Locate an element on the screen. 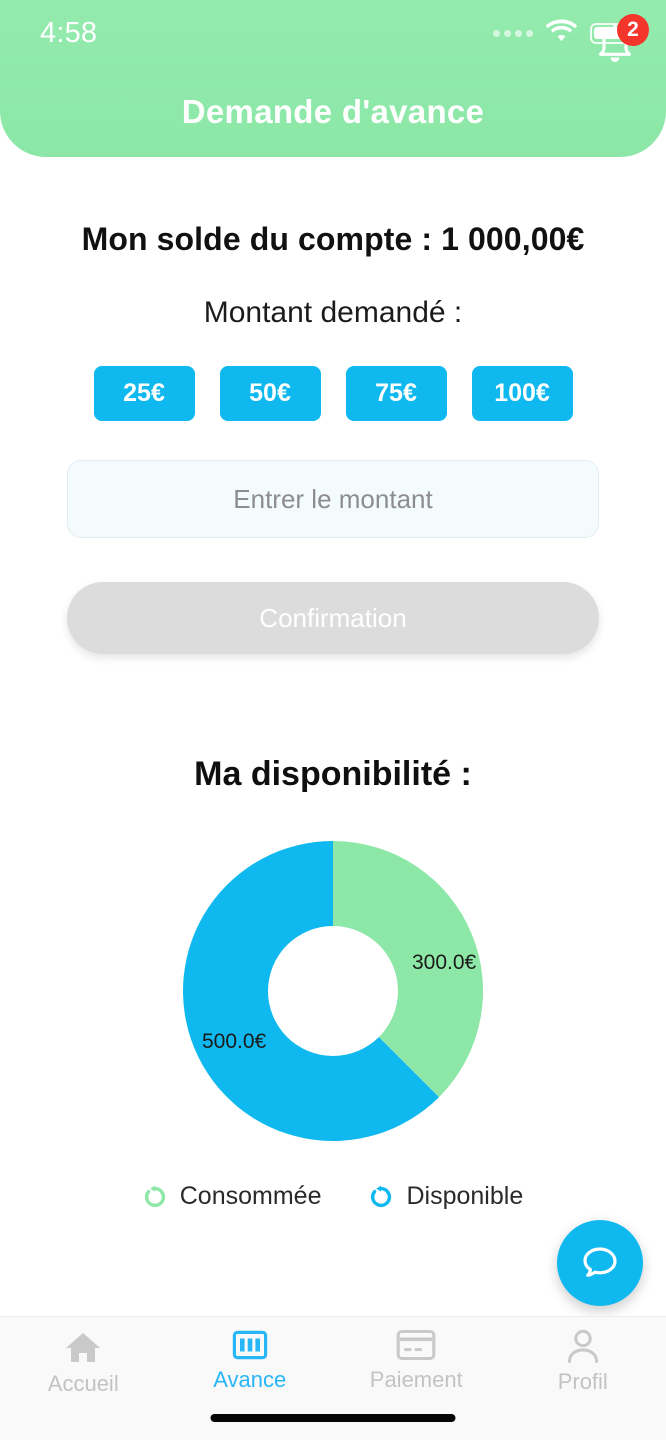  nav-item-profil: Profil is located at coordinates (583, 1360).